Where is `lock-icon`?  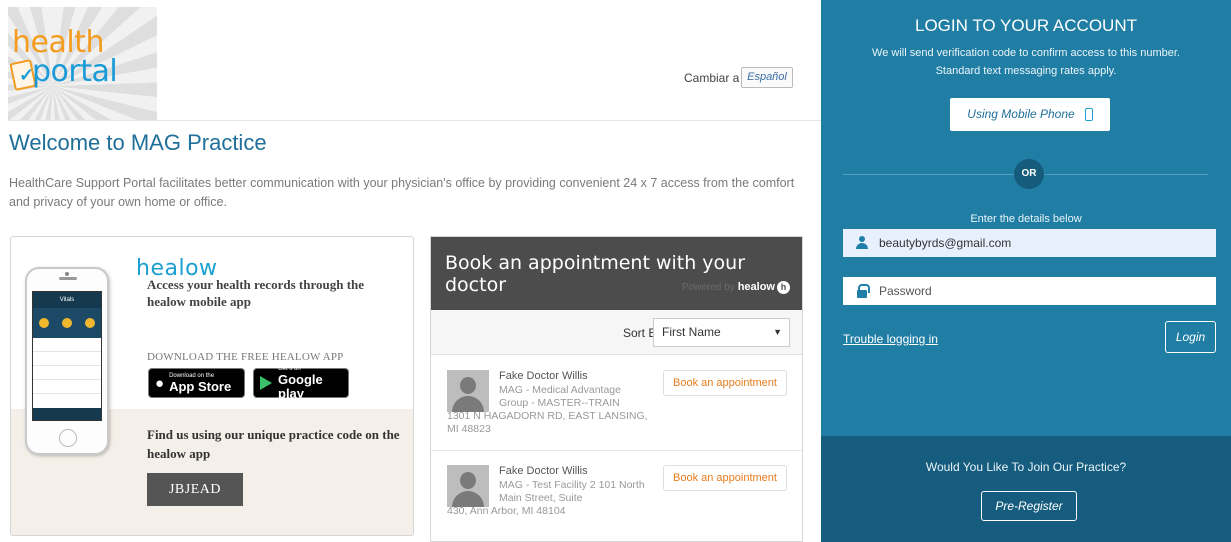
lock-icon is located at coordinates (862, 291).